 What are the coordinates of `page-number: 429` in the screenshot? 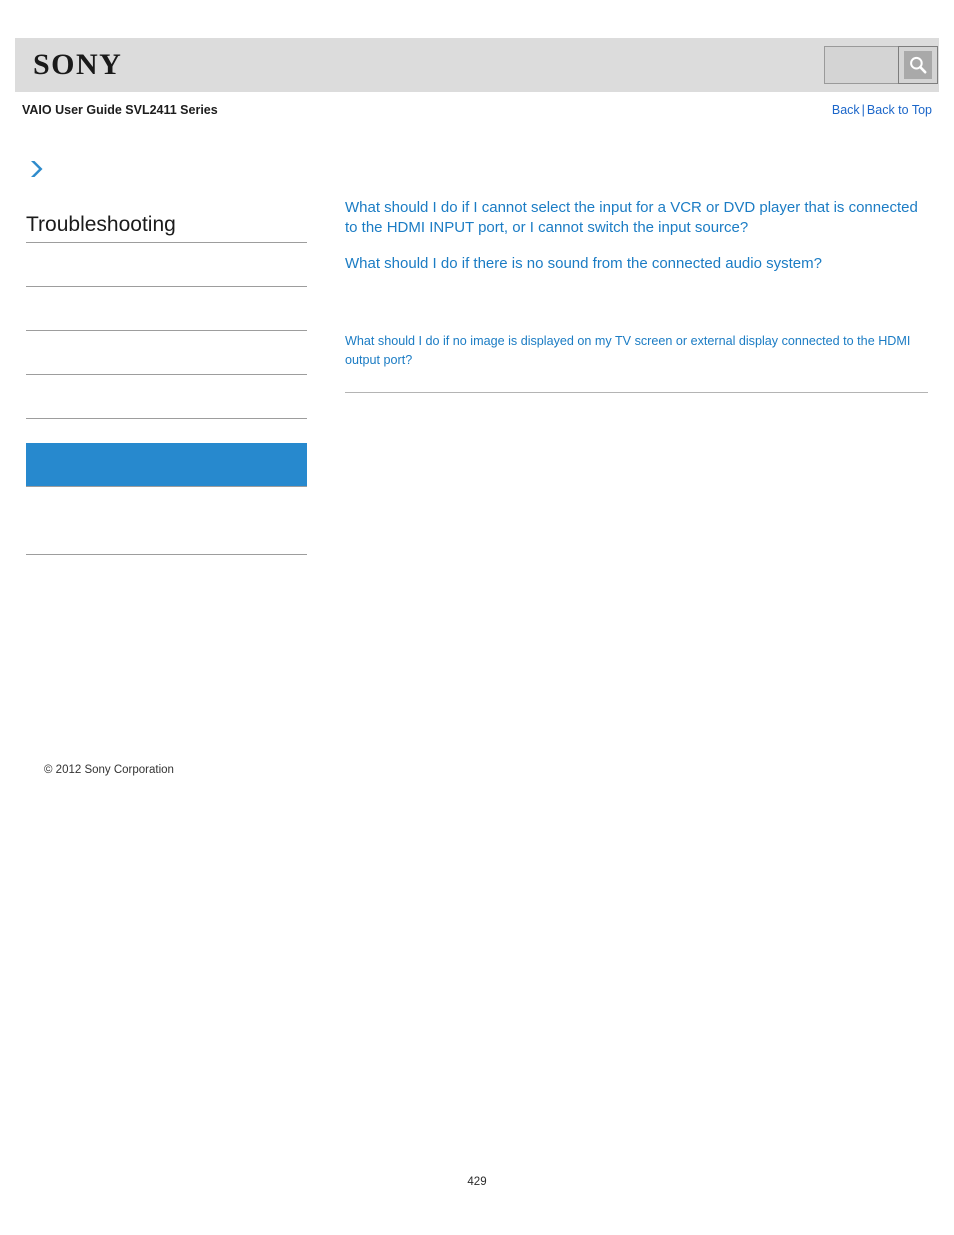 It's located at (477, 1182).